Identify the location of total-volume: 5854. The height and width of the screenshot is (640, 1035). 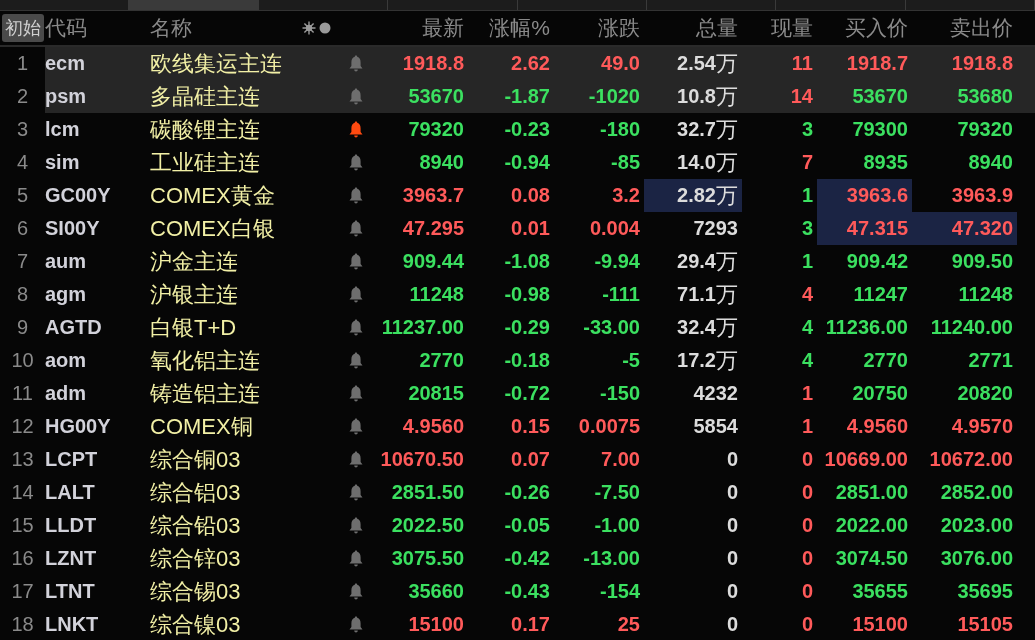
(715, 426).